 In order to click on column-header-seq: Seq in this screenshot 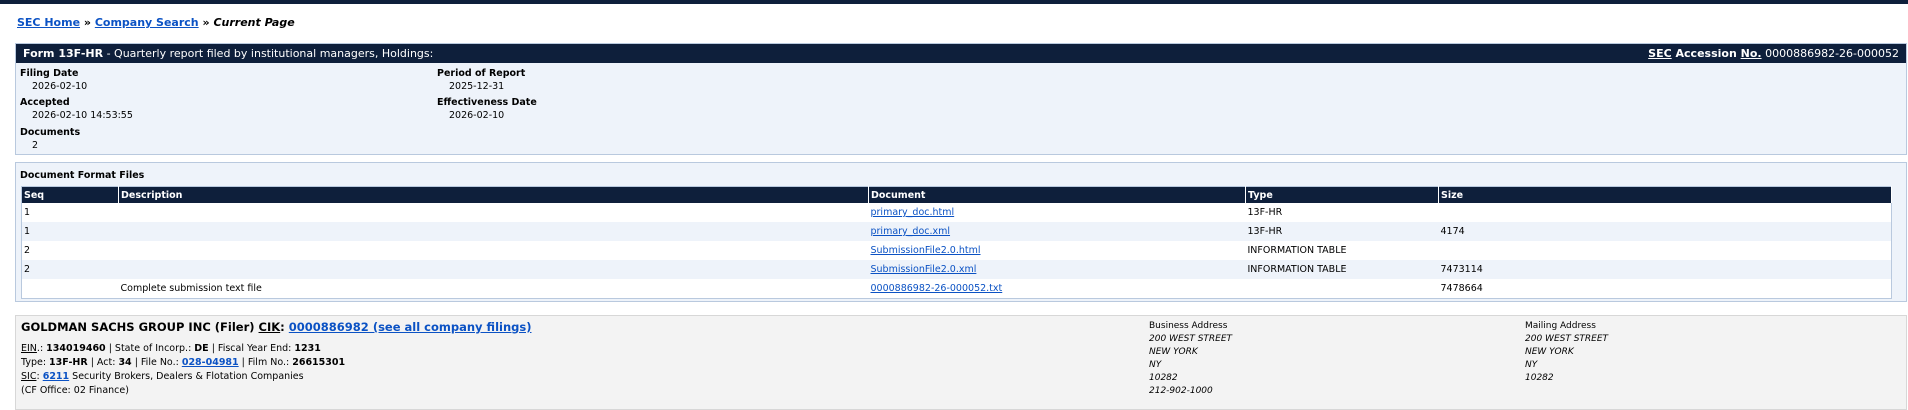, I will do `click(70, 194)`.